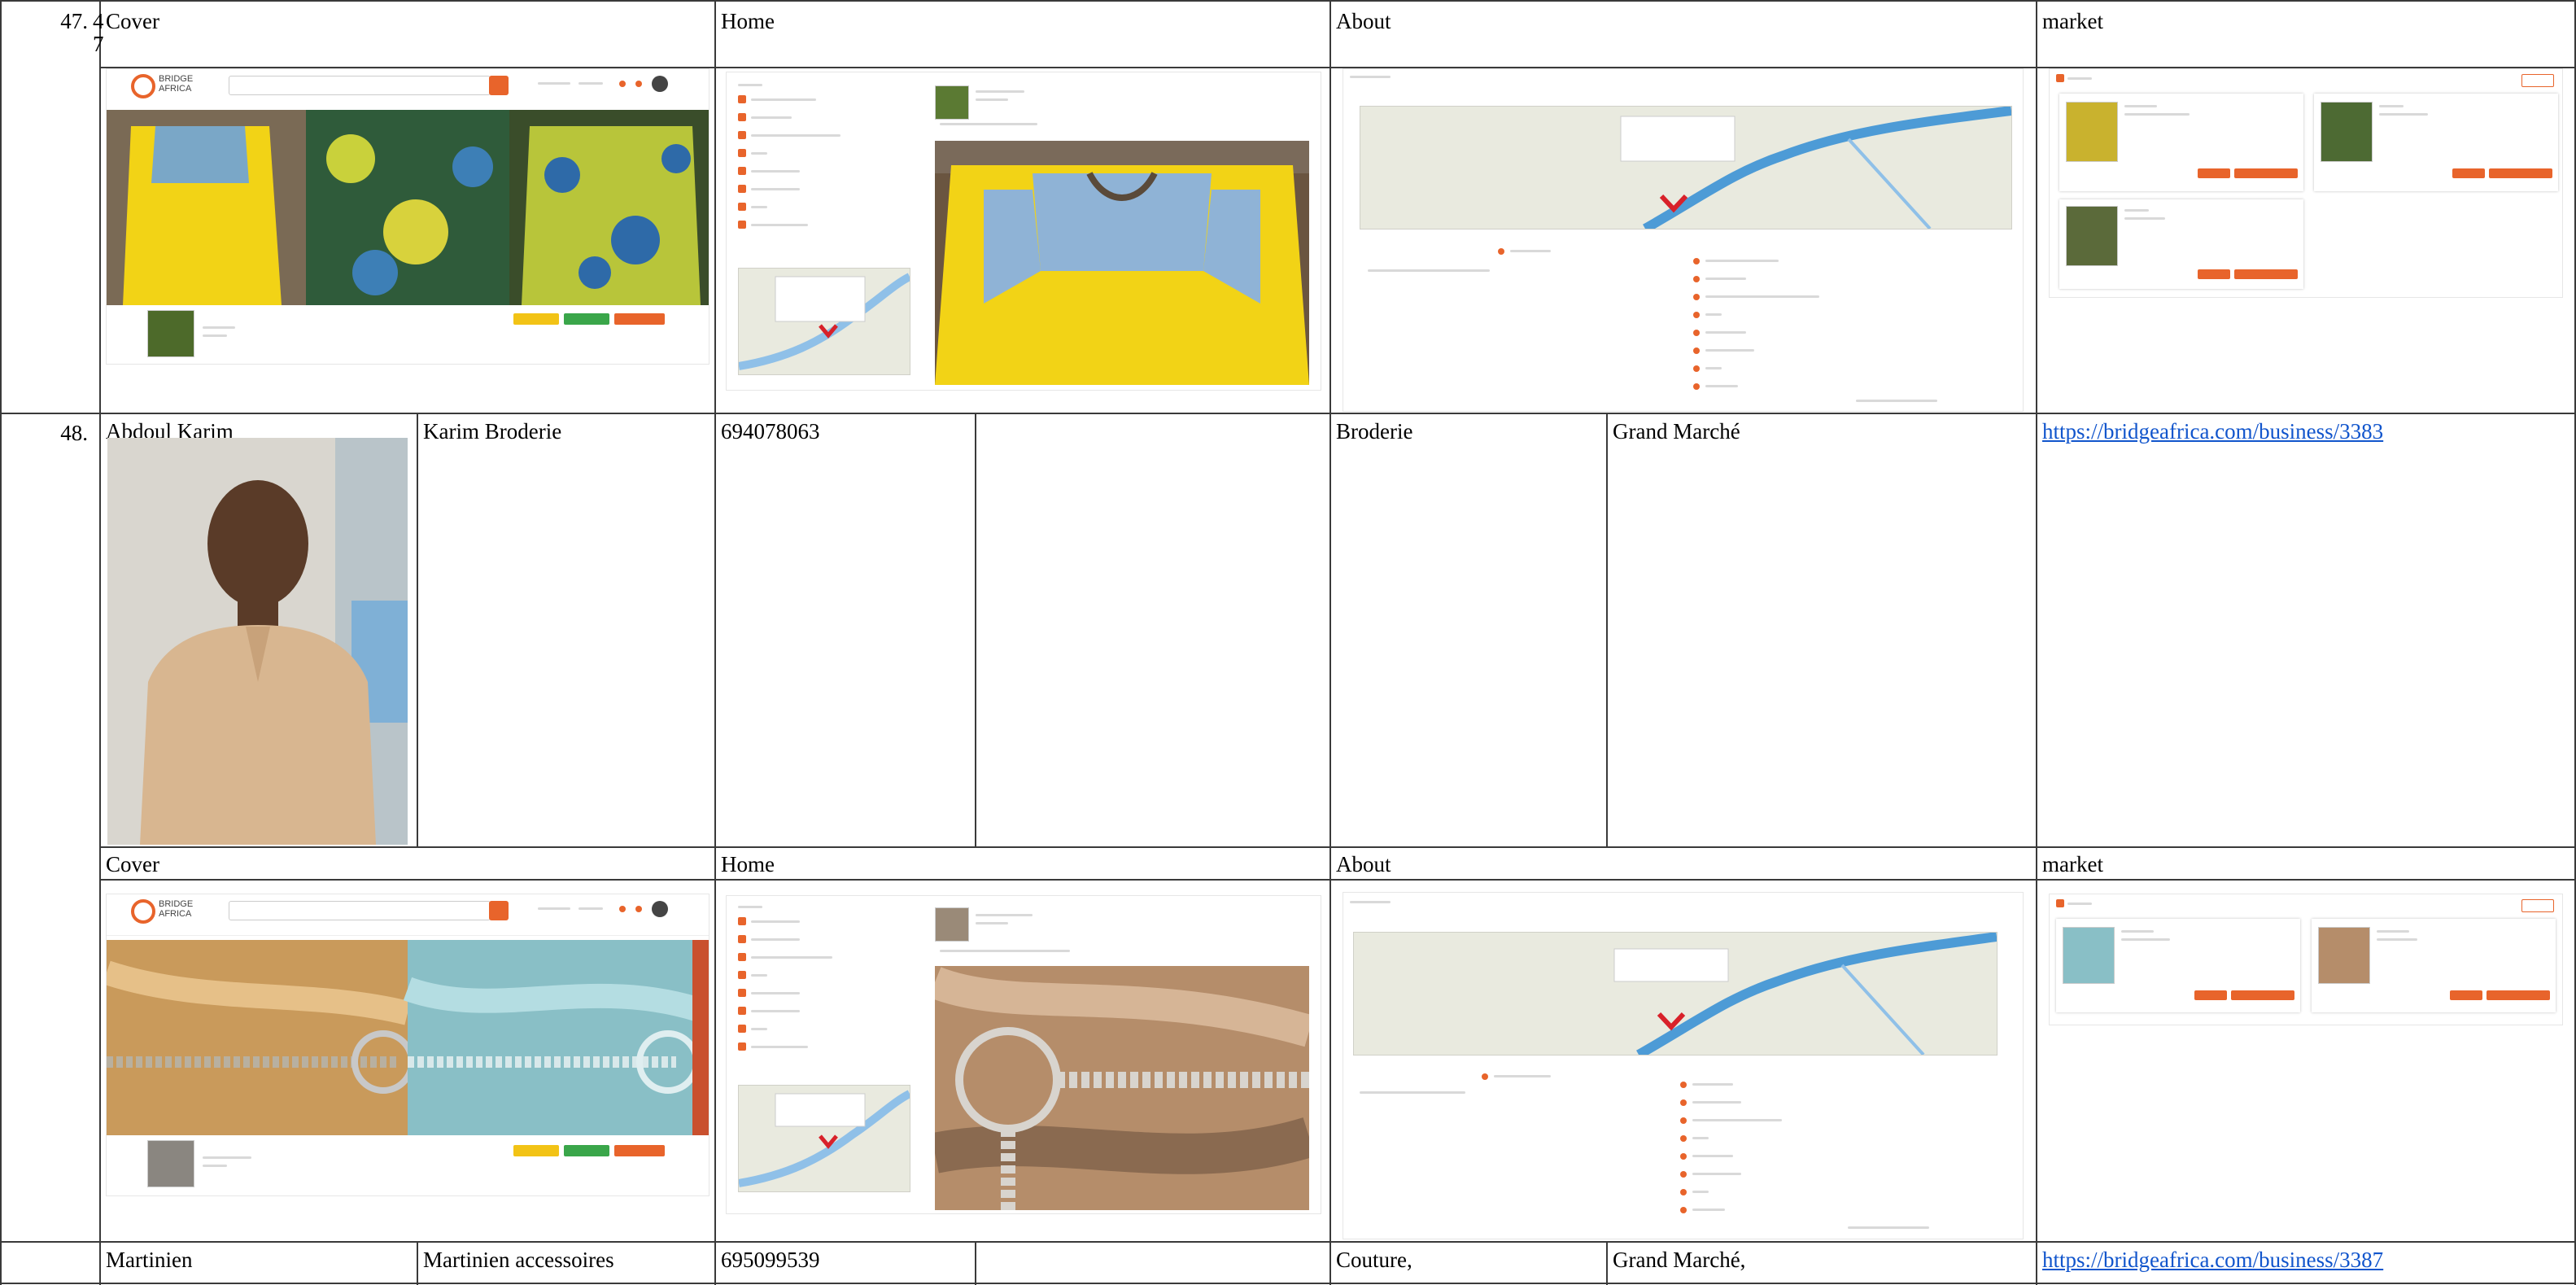 This screenshot has height=1285, width=2576. What do you see at coordinates (149, 1260) in the screenshot?
I see `contact-name: Martinien` at bounding box center [149, 1260].